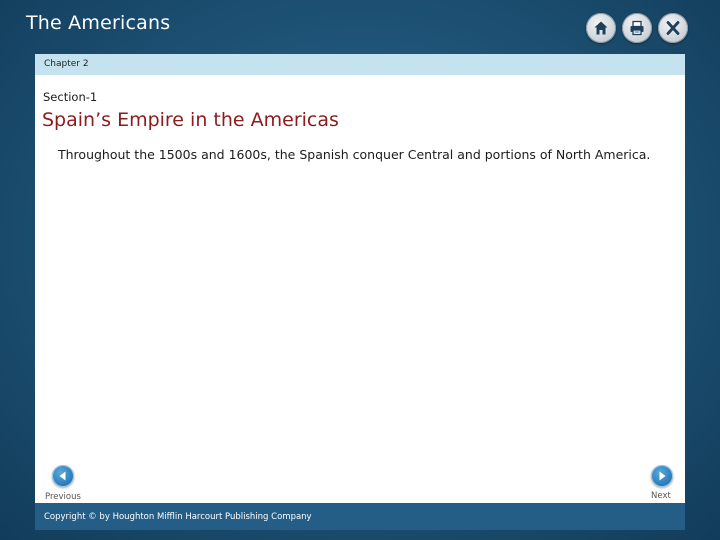 Image resolution: width=720 pixels, height=540 pixels. What do you see at coordinates (98, 23) in the screenshot?
I see `app-title: The Americans` at bounding box center [98, 23].